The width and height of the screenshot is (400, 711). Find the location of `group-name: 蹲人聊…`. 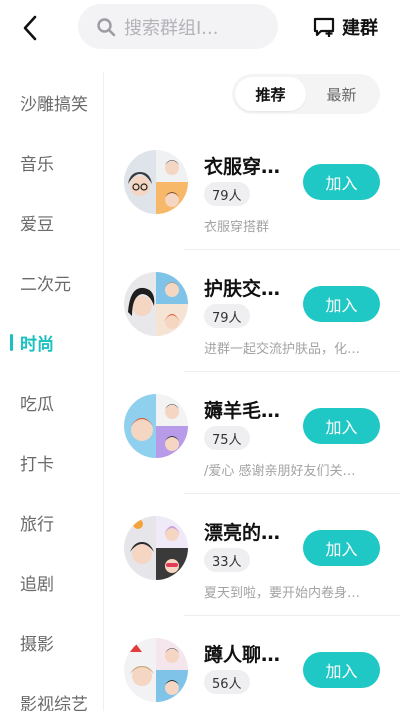

group-name: 蹲人聊… is located at coordinates (242, 655).